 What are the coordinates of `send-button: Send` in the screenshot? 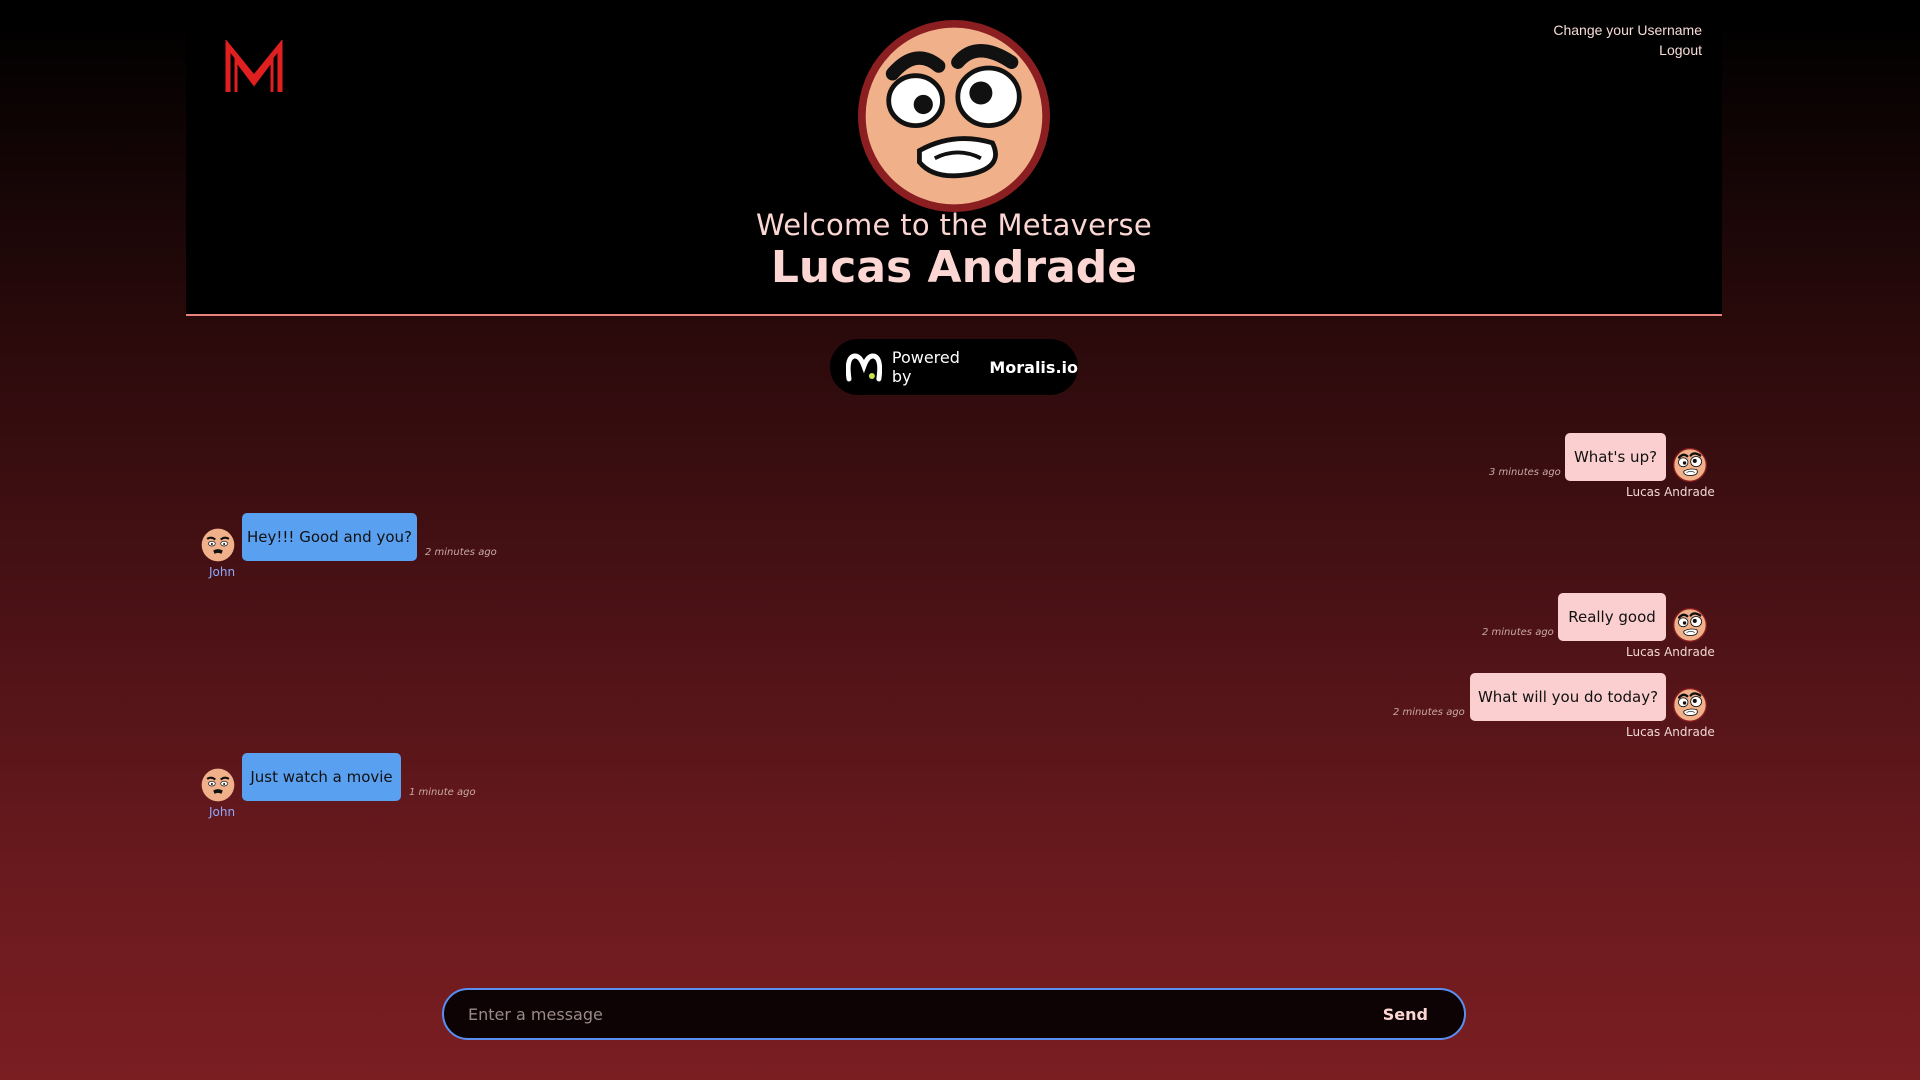 It's located at (1405, 1014).